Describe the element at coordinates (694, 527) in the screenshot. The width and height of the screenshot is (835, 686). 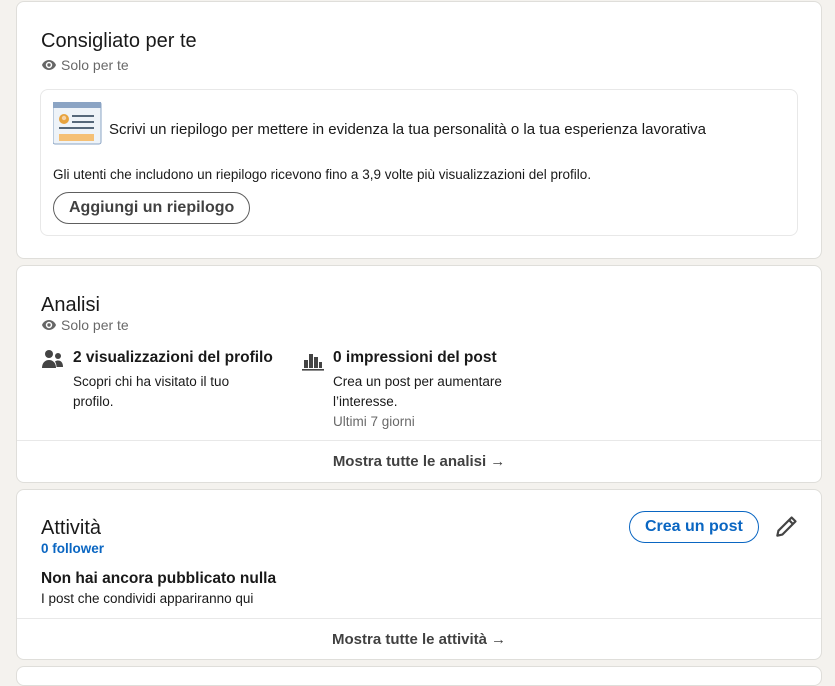
I see `create-post-button: Crea un post` at that location.